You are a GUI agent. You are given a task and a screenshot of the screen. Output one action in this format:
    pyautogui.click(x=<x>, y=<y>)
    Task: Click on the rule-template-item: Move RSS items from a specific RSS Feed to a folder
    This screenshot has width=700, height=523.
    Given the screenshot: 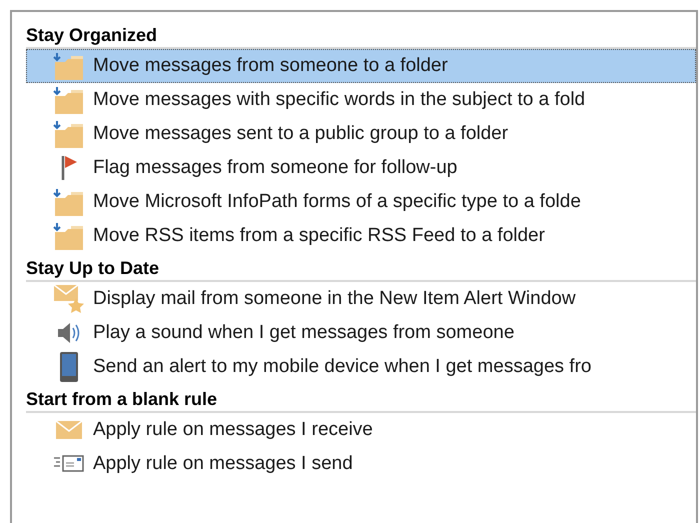 What is the action you would take?
    pyautogui.click(x=361, y=236)
    